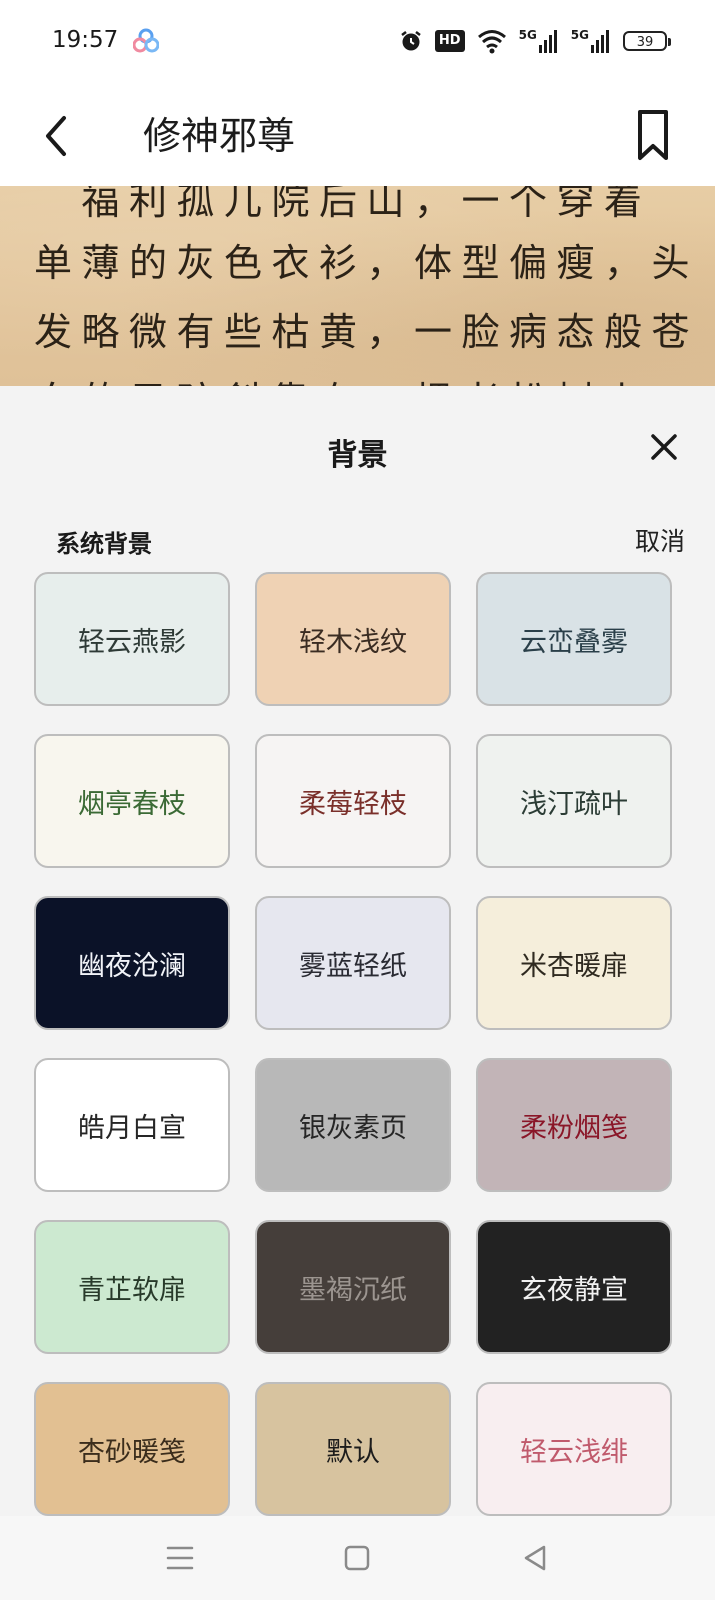 The image size is (715, 1600). Describe the element at coordinates (353, 1128) in the screenshot. I see `background-option-label: 银灰素页` at that location.